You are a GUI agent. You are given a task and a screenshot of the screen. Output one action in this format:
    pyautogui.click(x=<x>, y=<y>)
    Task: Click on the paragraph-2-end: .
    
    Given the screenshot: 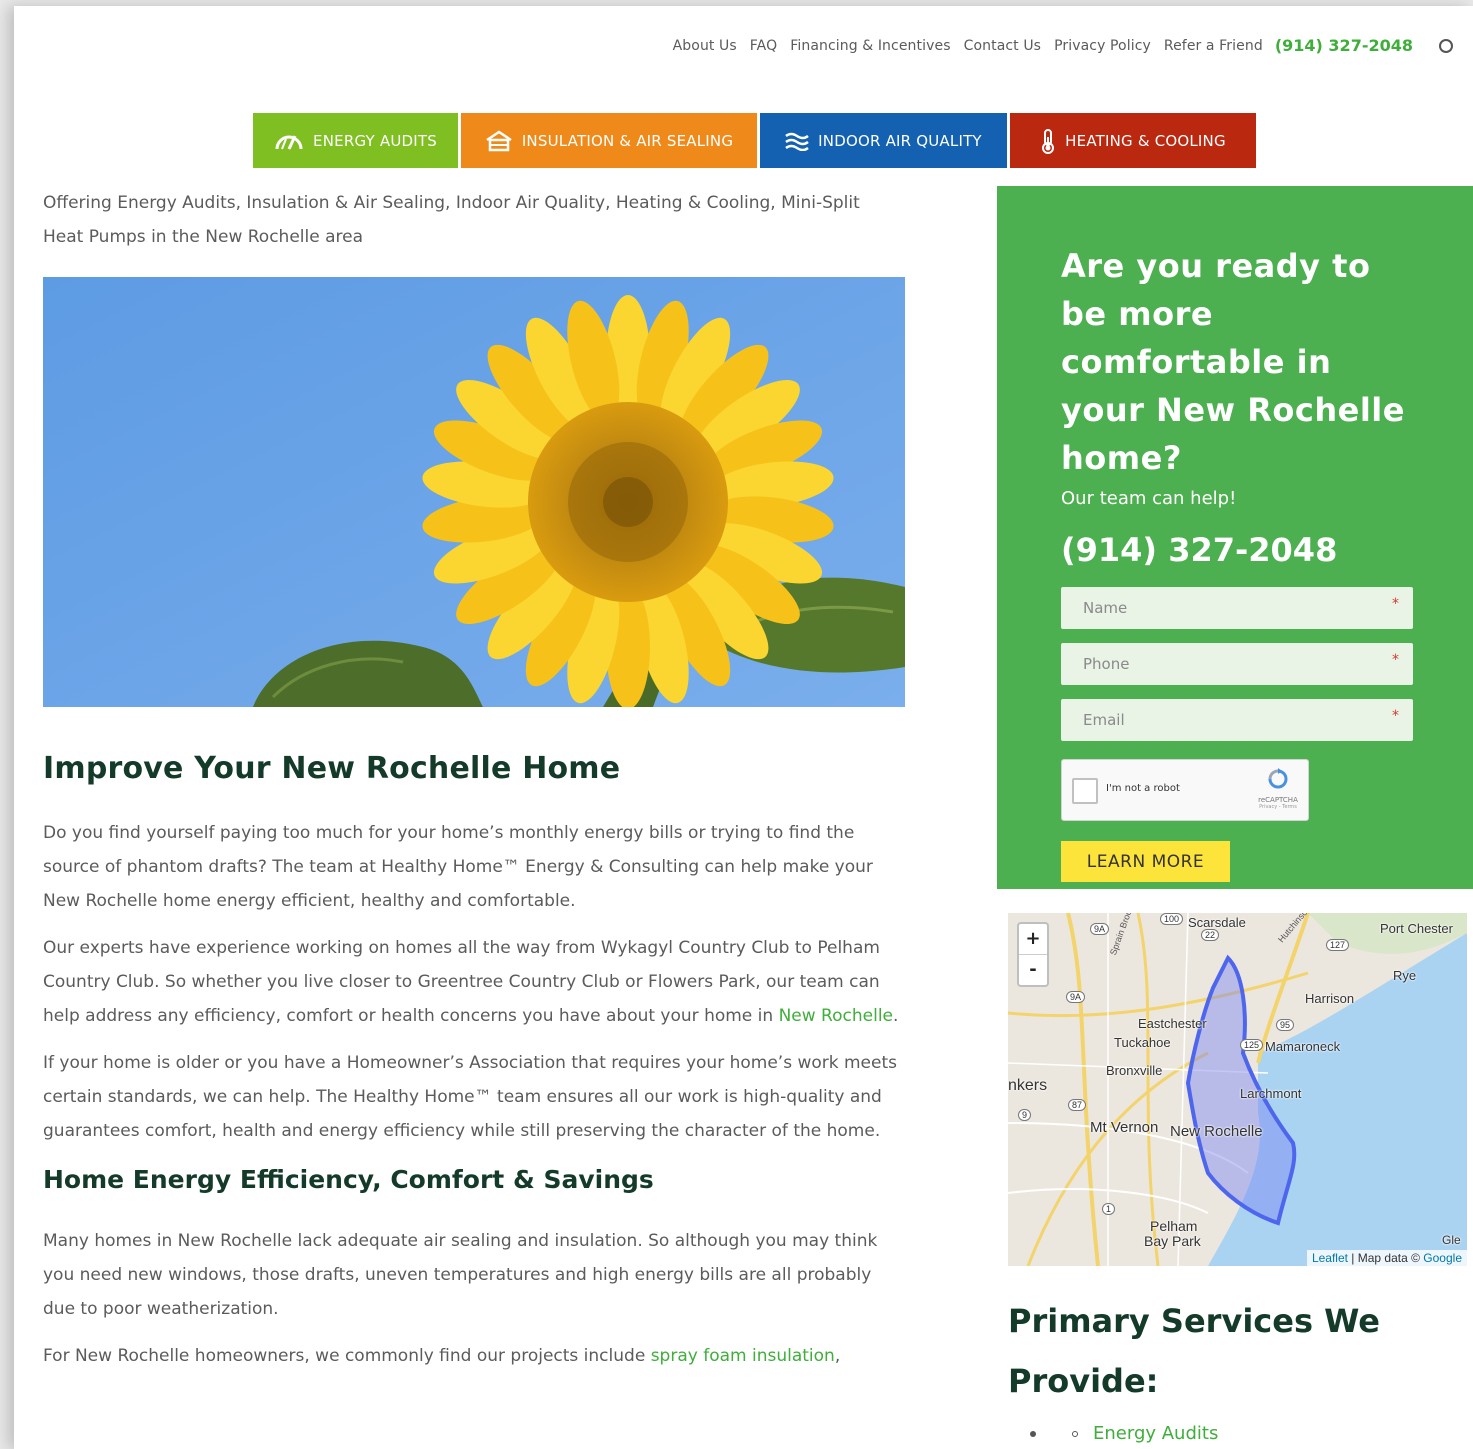 What is the action you would take?
    pyautogui.click(x=896, y=1016)
    